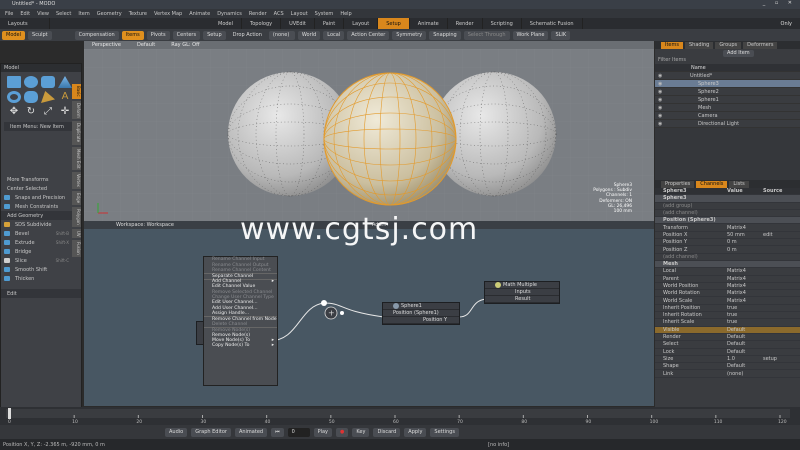 The width and height of the screenshot is (800, 450). I want to click on tool-sds-subdivide: SDS Subdivide, so click(41, 224).